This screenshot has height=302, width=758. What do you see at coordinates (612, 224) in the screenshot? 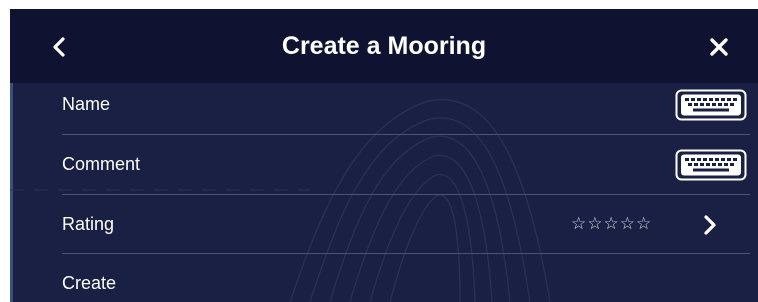
I see `star-rating: ☆☆☆☆☆` at bounding box center [612, 224].